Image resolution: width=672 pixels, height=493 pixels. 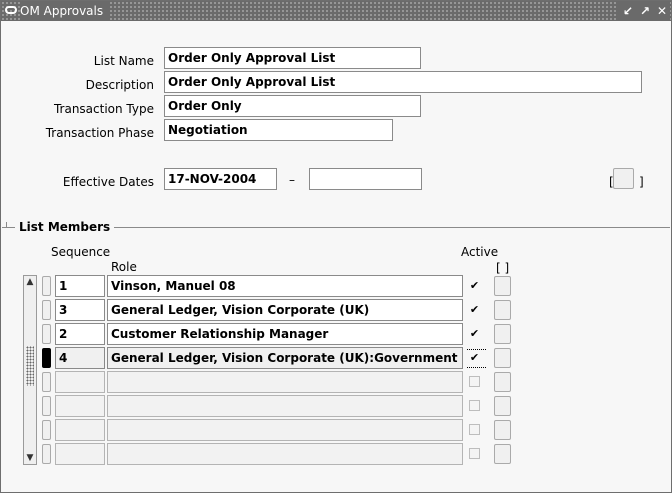 What do you see at coordinates (99, 133) in the screenshot?
I see `transaction-phase-label: Transaction Phase` at bounding box center [99, 133].